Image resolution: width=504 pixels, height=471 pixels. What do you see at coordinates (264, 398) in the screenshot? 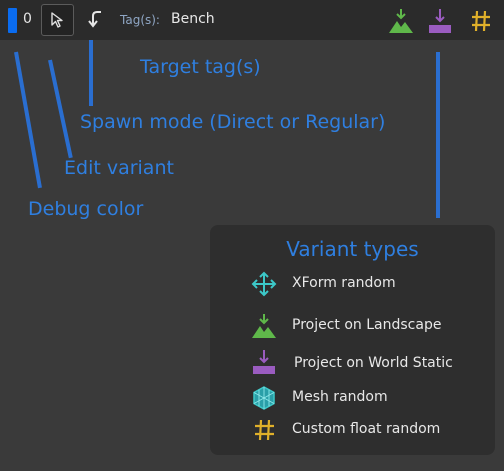
I see `mesh-icon` at bounding box center [264, 398].